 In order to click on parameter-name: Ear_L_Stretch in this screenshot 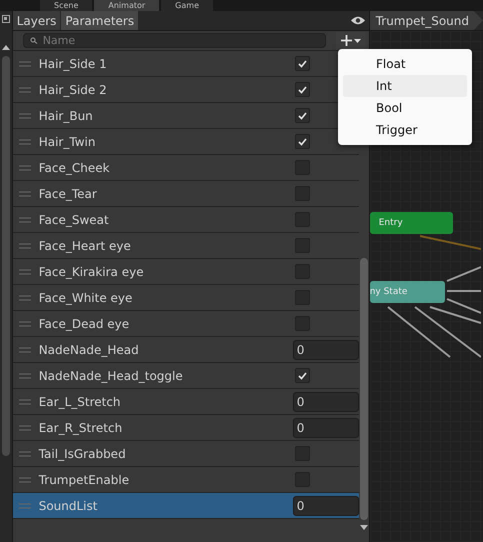, I will do `click(80, 401)`.